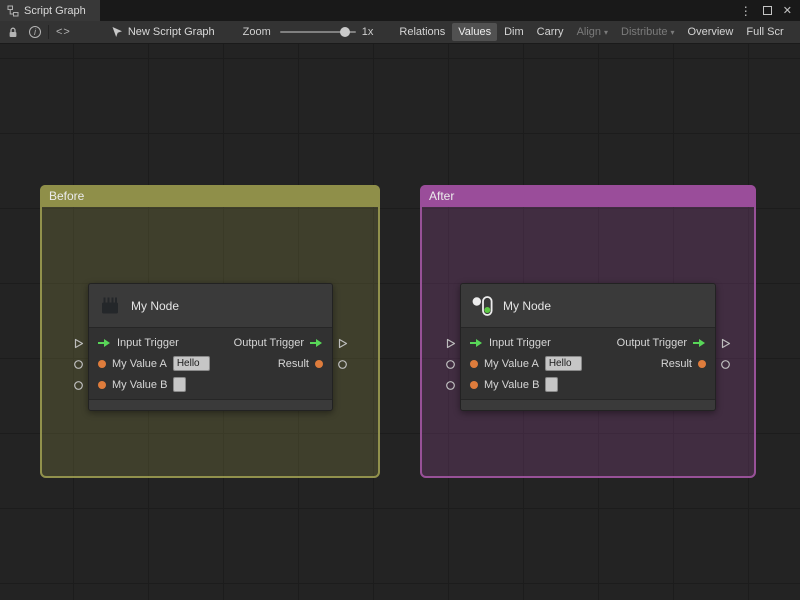  I want to click on zoom-label: Zoom, so click(256, 32).